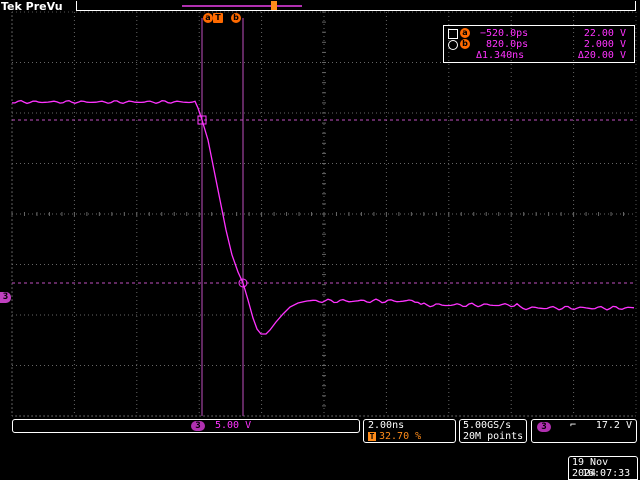 The height and width of the screenshot is (480, 640). I want to click on trigger-level: 17.2 V, so click(613, 425).